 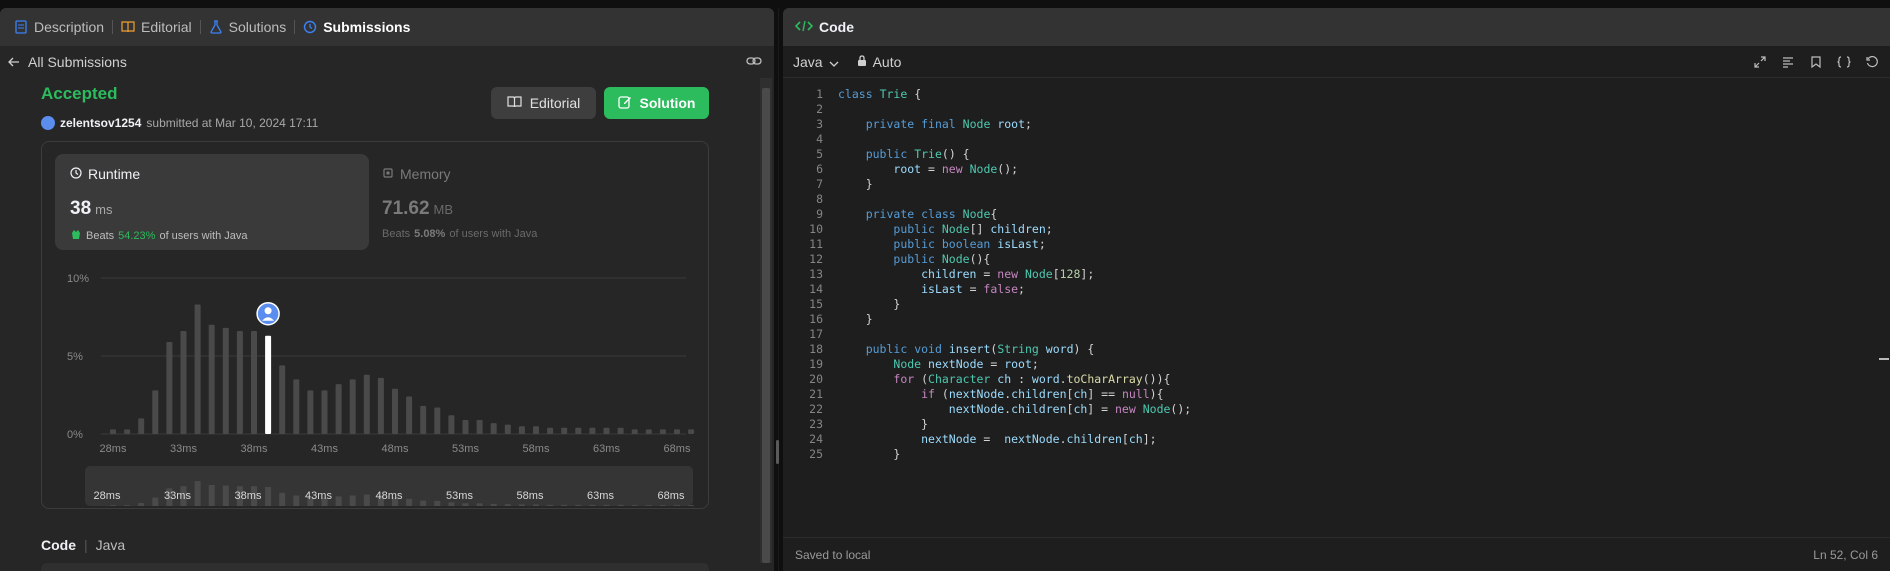 I want to click on runtime-beats: Beats 54.23% of users with Java, so click(x=159, y=235).